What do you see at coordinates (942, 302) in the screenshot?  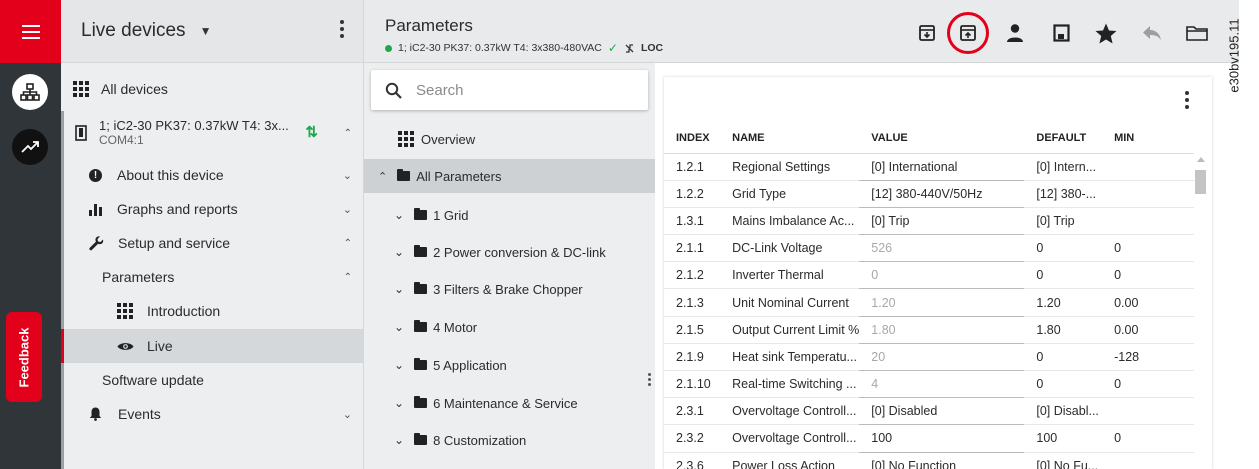 I see `value-cell: 1.20` at bounding box center [942, 302].